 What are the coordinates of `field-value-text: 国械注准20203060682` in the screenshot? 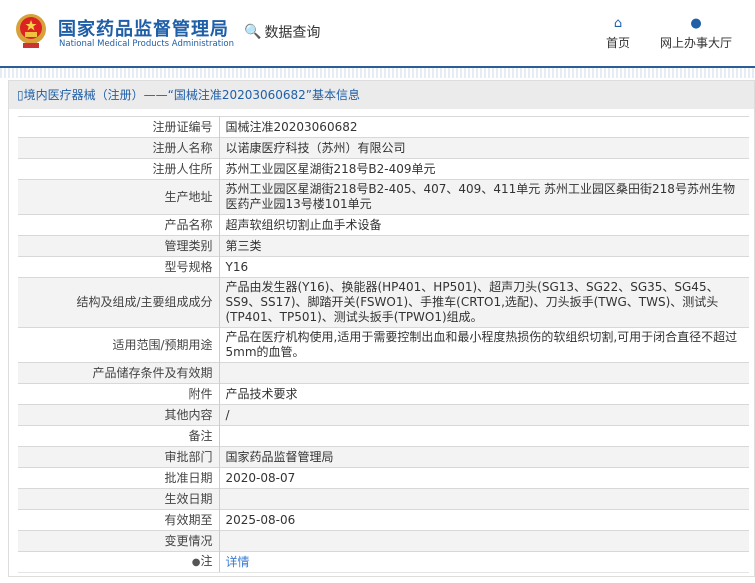 It's located at (291, 126).